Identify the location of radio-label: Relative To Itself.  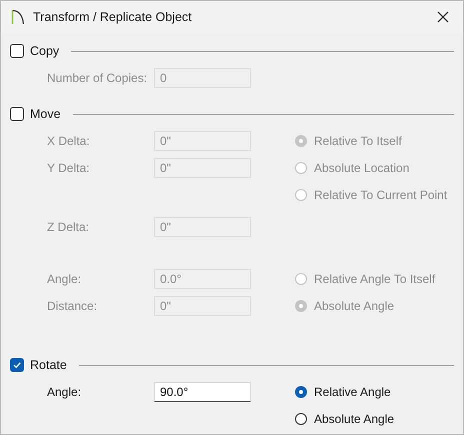
(358, 141).